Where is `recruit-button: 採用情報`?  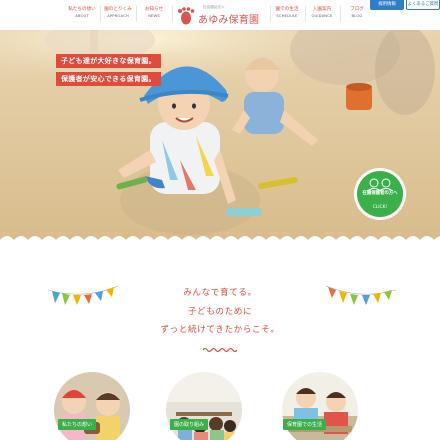
recruit-button: 採用情報 is located at coordinates (387, 5).